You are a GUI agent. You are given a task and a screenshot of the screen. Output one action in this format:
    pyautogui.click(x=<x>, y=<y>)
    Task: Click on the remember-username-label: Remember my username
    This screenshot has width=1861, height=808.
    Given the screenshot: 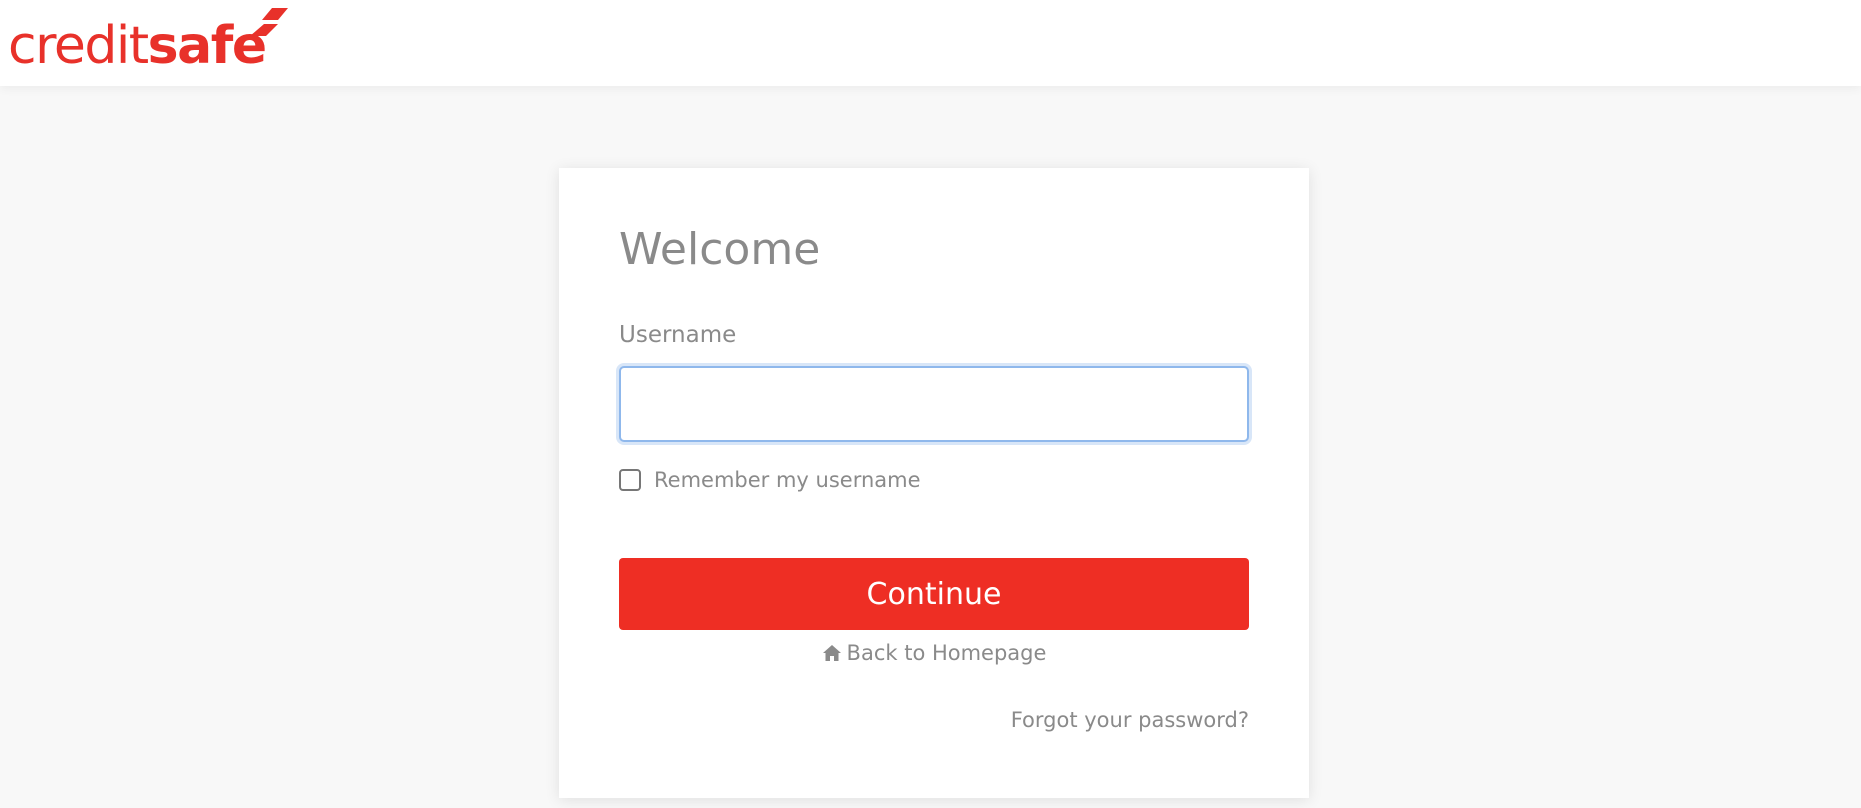 What is the action you would take?
    pyautogui.click(x=787, y=480)
    